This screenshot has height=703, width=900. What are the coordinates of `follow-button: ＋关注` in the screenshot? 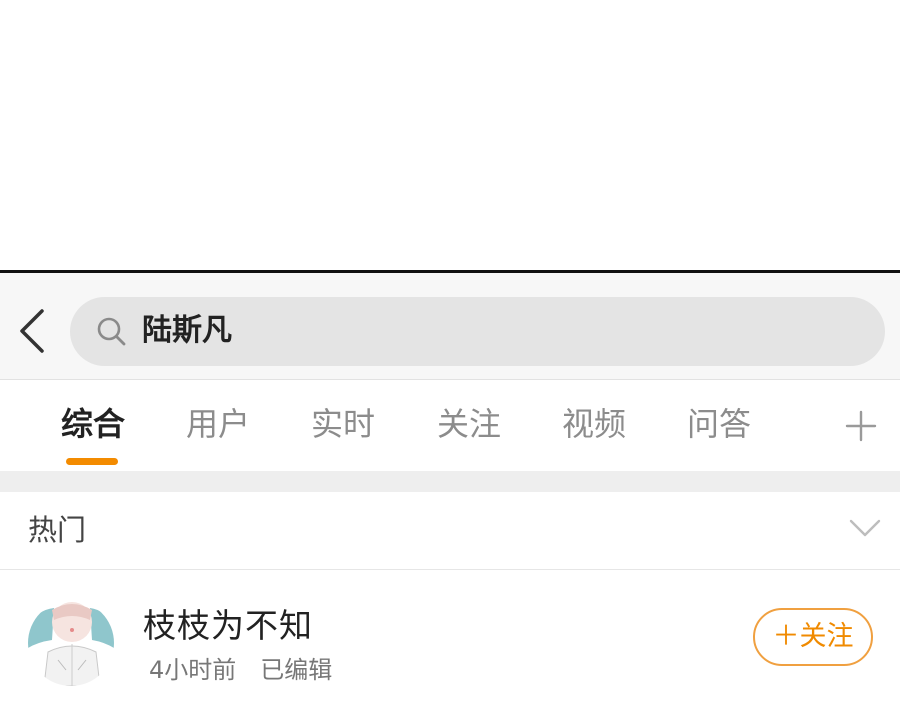 It's located at (813, 637).